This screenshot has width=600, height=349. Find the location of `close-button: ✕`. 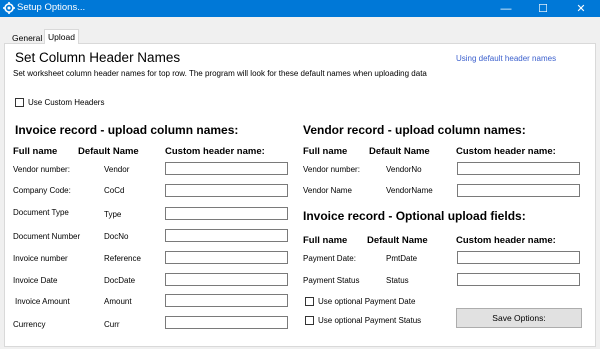

close-button: ✕ is located at coordinates (581, 8).